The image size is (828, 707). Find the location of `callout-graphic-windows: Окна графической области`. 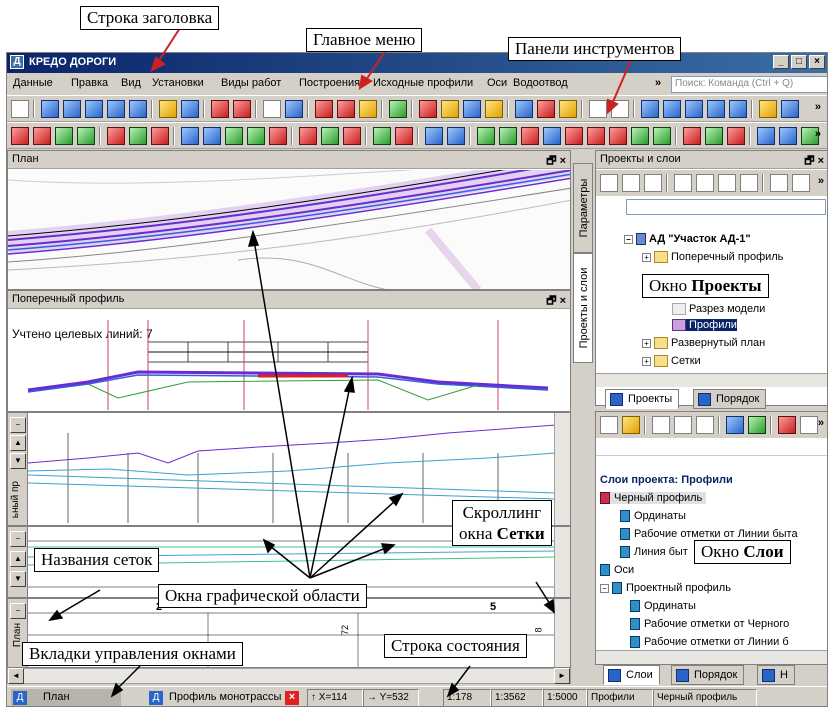

callout-graphic-windows: Окна графической области is located at coordinates (262, 596).